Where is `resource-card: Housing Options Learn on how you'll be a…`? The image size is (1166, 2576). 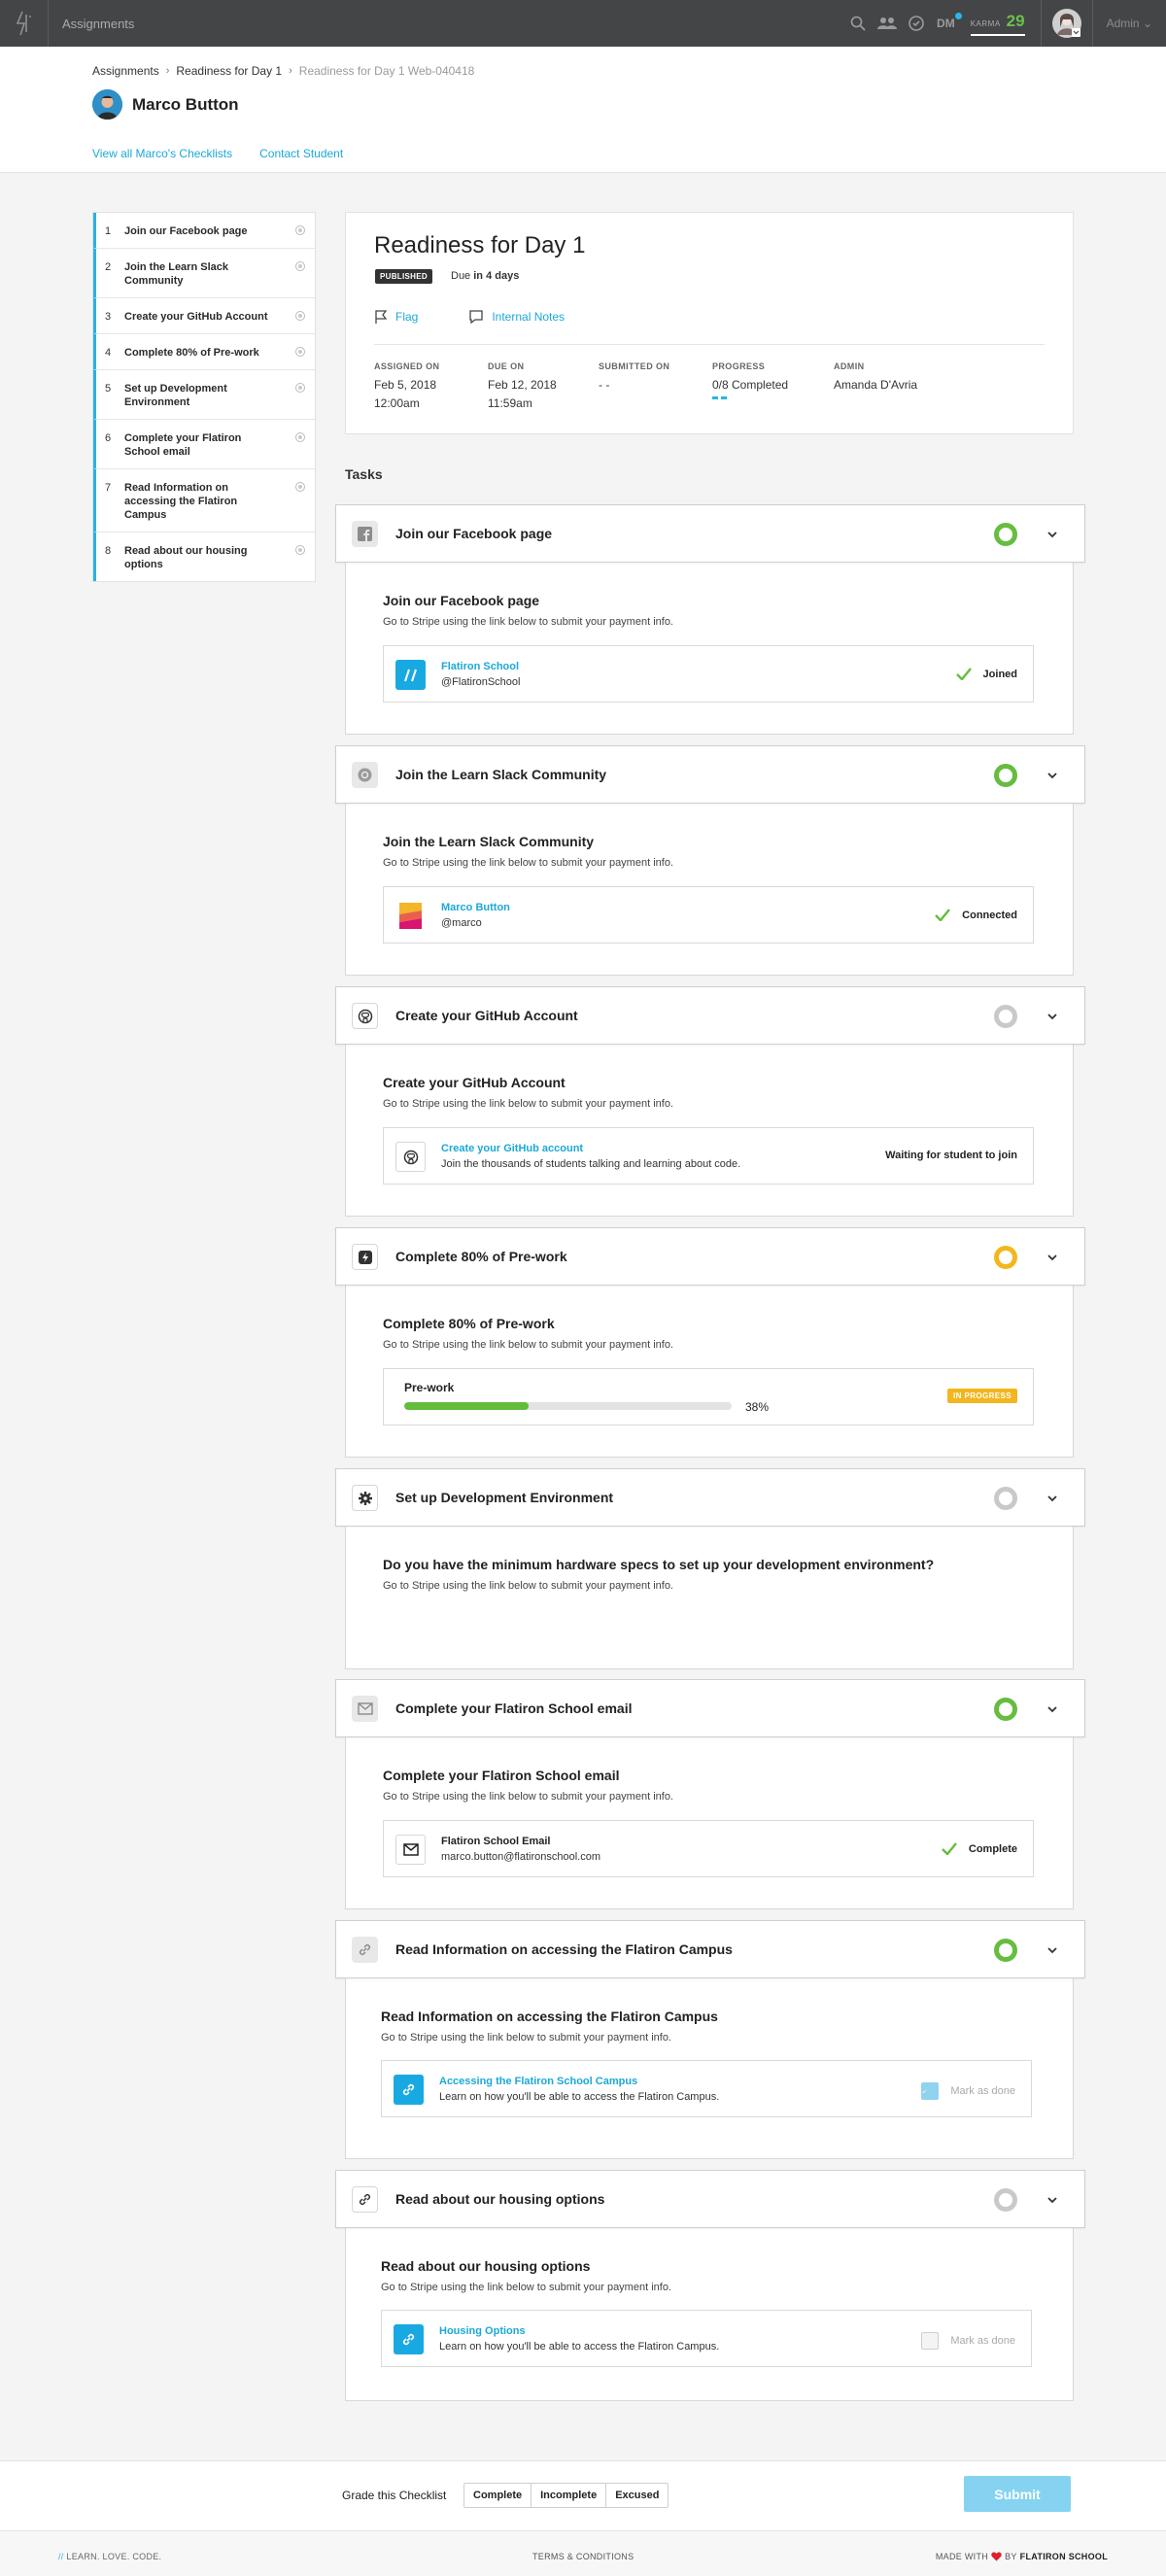 resource-card: Housing Options Learn on how you'll be a… is located at coordinates (706, 2338).